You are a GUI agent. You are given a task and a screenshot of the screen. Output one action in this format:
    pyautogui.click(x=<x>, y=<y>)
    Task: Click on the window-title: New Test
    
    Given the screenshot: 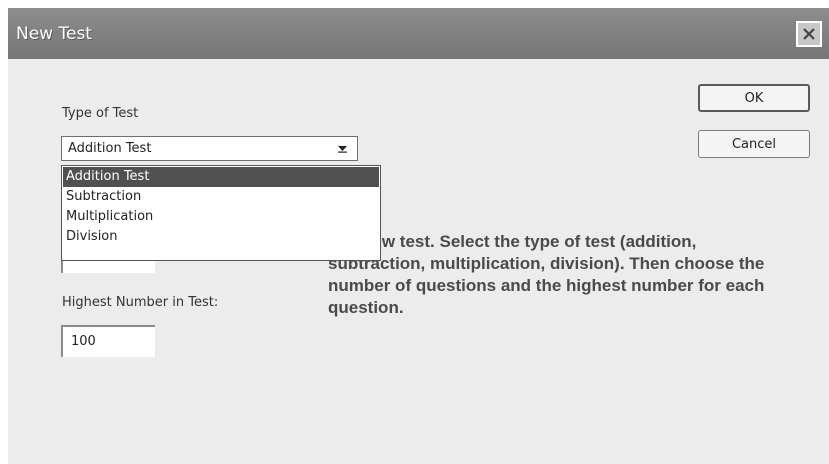 What is the action you would take?
    pyautogui.click(x=54, y=34)
    